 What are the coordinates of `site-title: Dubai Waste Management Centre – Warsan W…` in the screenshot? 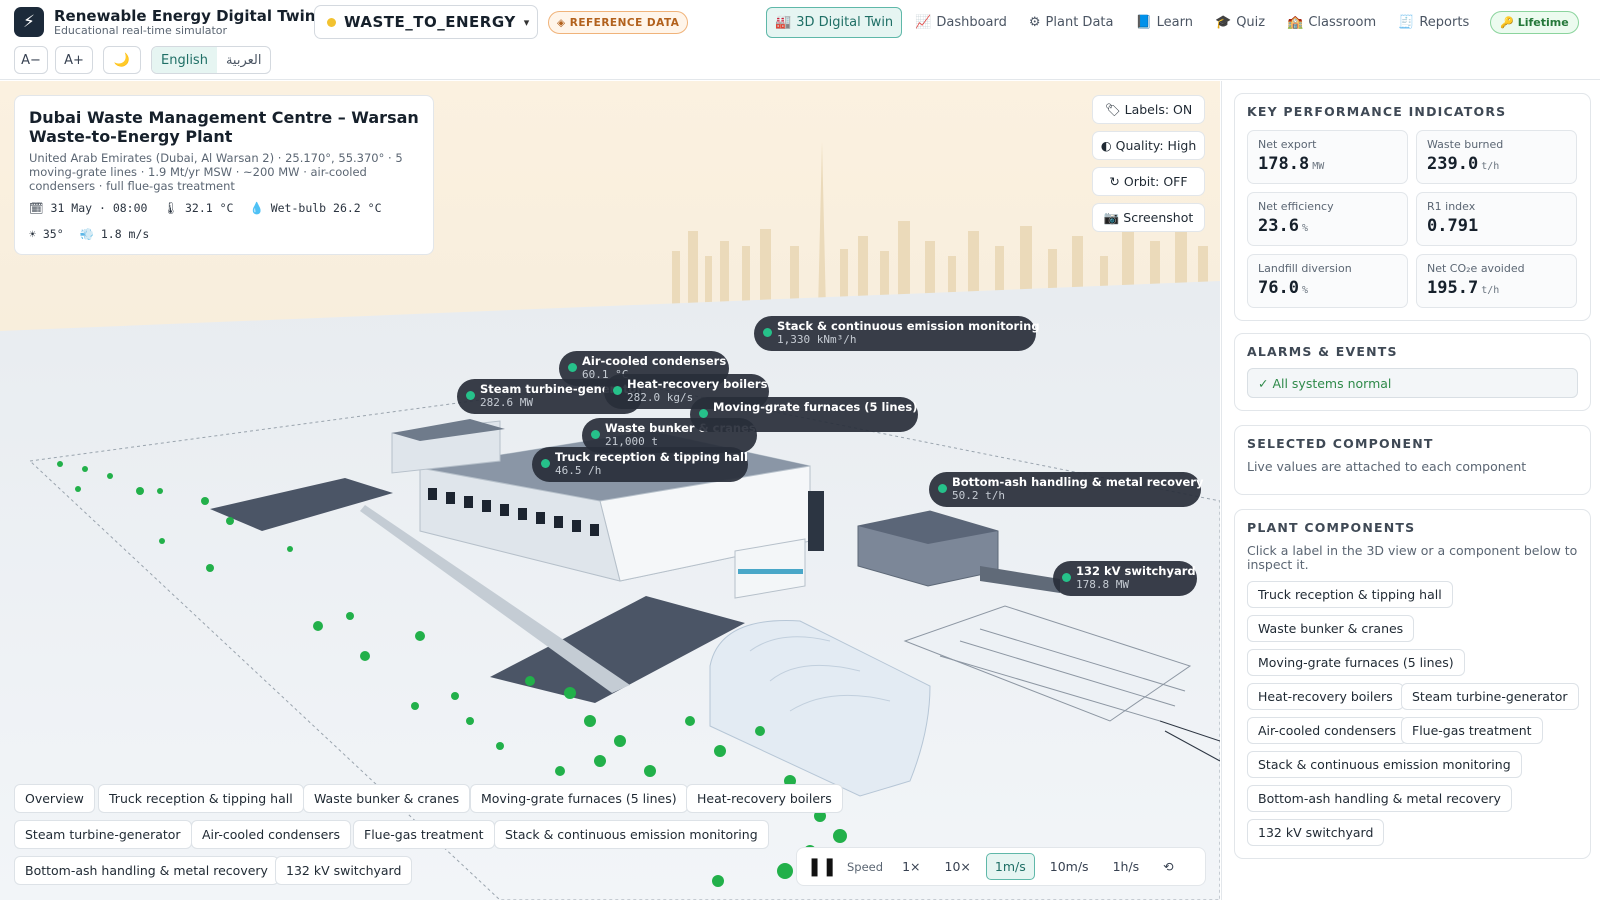 It's located at (224, 127).